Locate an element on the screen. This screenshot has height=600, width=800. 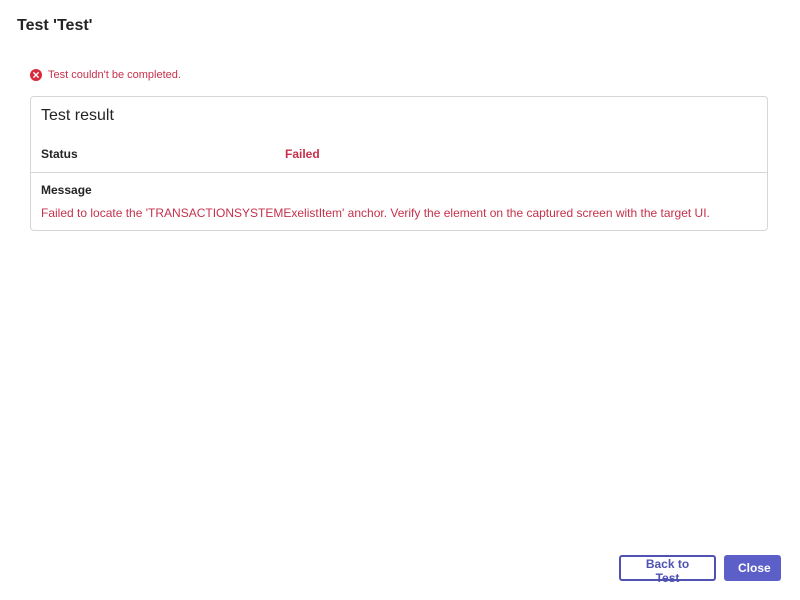
error-banner: Test couldn't be completed. is located at coordinates (105, 75).